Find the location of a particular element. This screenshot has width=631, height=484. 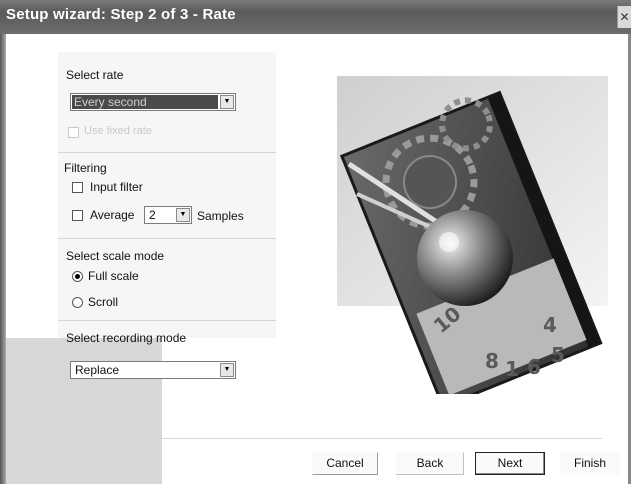

scale-mode-heading: Select scale mode is located at coordinates (115, 256).